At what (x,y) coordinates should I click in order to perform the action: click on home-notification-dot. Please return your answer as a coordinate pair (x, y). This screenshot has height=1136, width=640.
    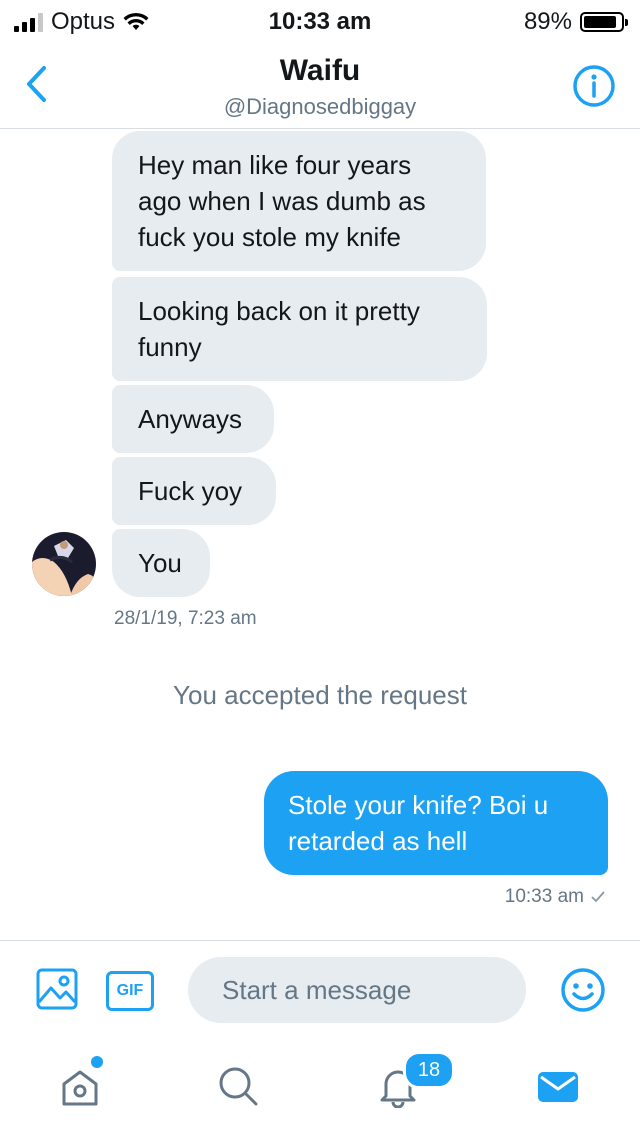
    Looking at the image, I should click on (97, 1062).